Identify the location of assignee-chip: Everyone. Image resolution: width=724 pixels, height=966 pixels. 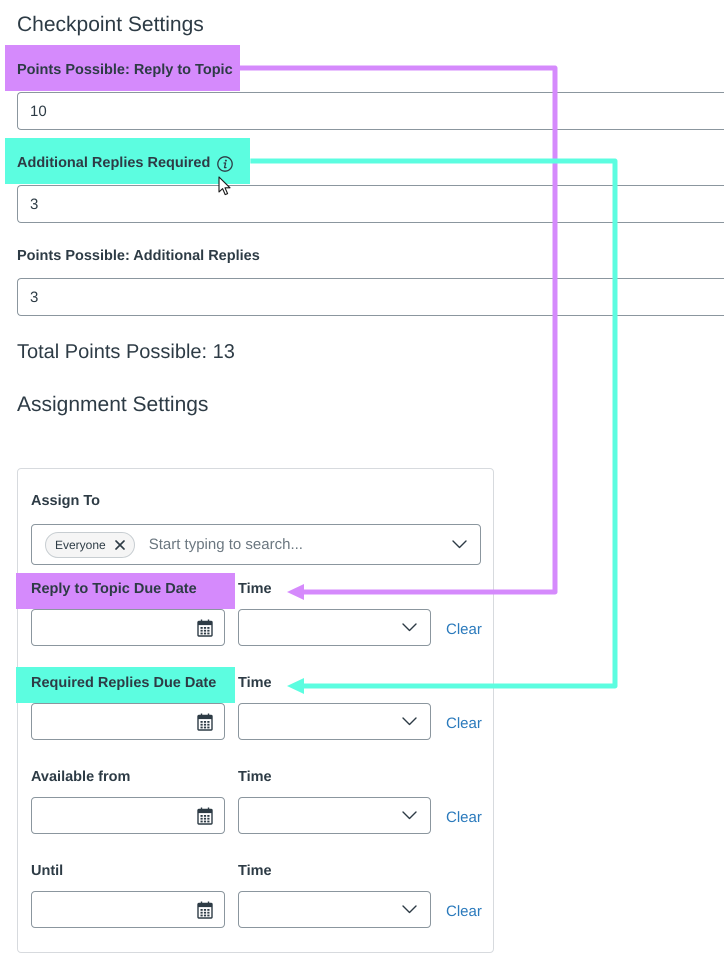
(90, 545).